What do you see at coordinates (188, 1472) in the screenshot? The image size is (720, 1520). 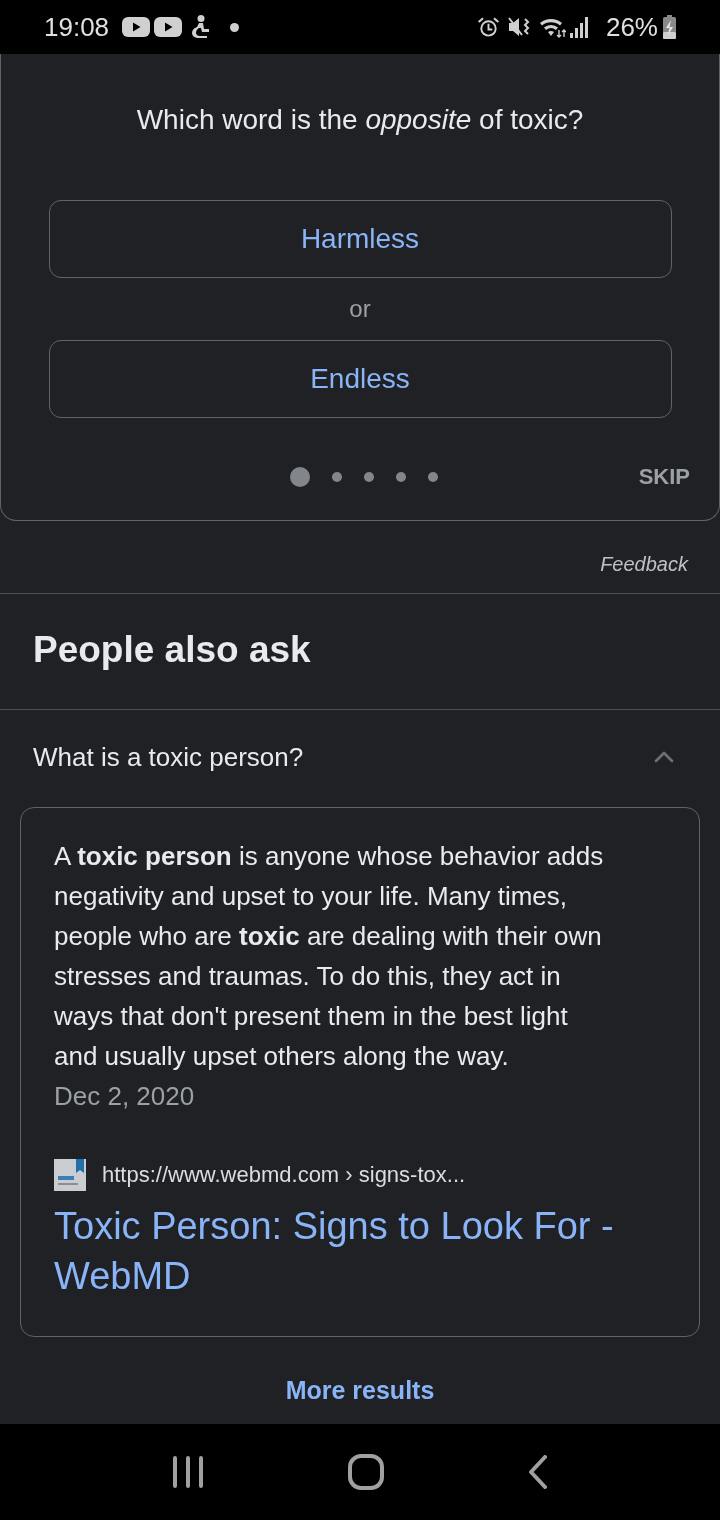 I see `recent-apps-icon` at bounding box center [188, 1472].